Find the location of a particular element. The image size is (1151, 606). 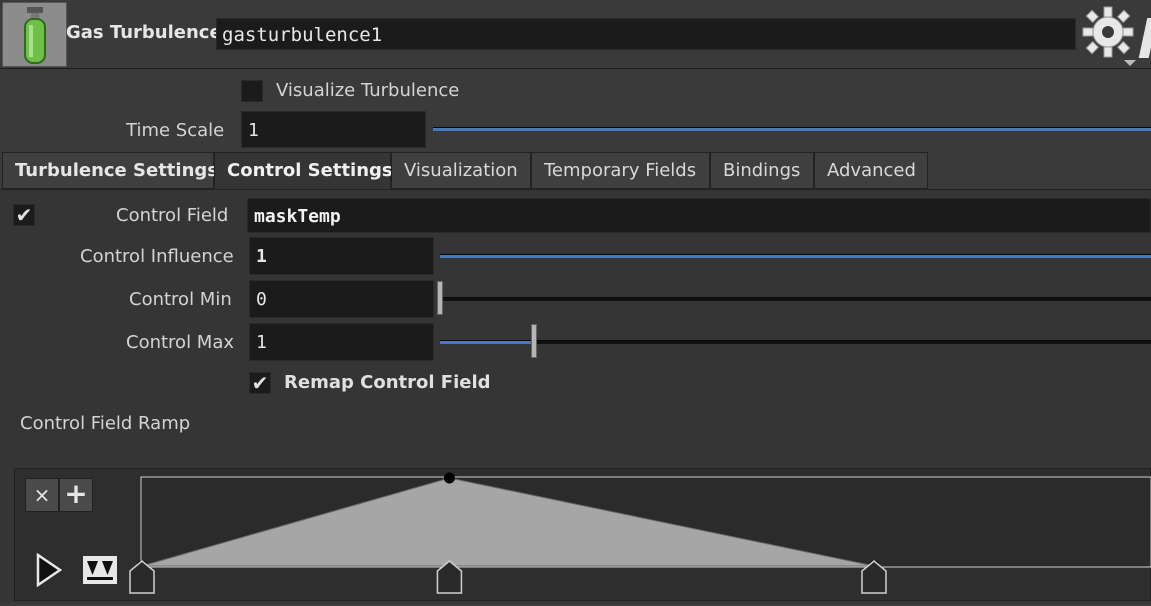

tab-bindings: Bindings is located at coordinates (762, 170).